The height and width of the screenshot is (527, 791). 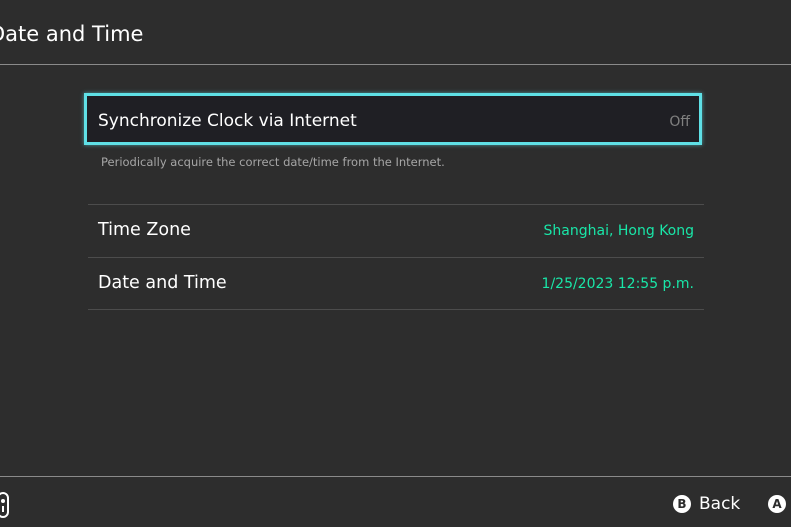 I want to click on row-divider, so click(x=396, y=309).